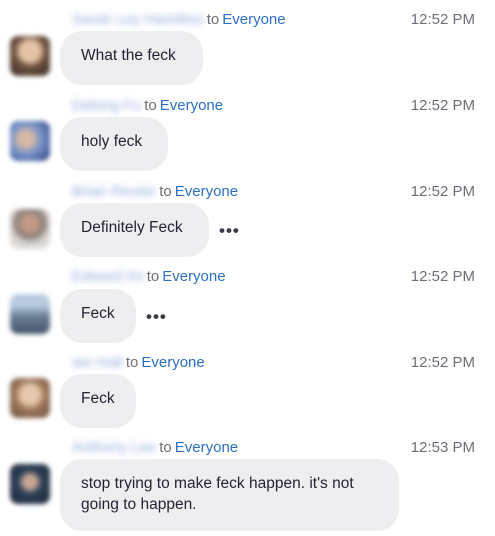 The image size is (495, 536). I want to click on message-header: Edward Im to Everyone 12:52 PM, so click(273, 277).